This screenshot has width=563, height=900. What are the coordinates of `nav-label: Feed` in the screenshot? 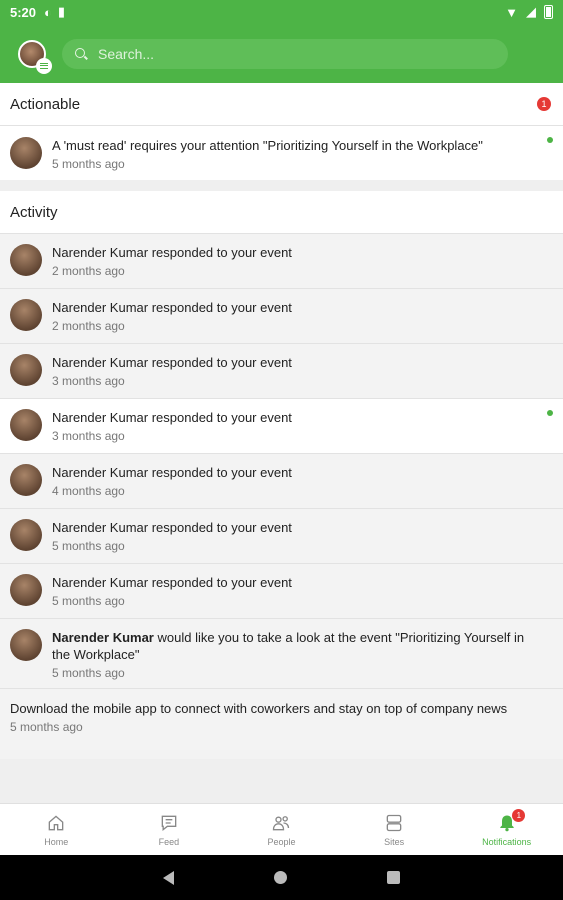 It's located at (169, 841).